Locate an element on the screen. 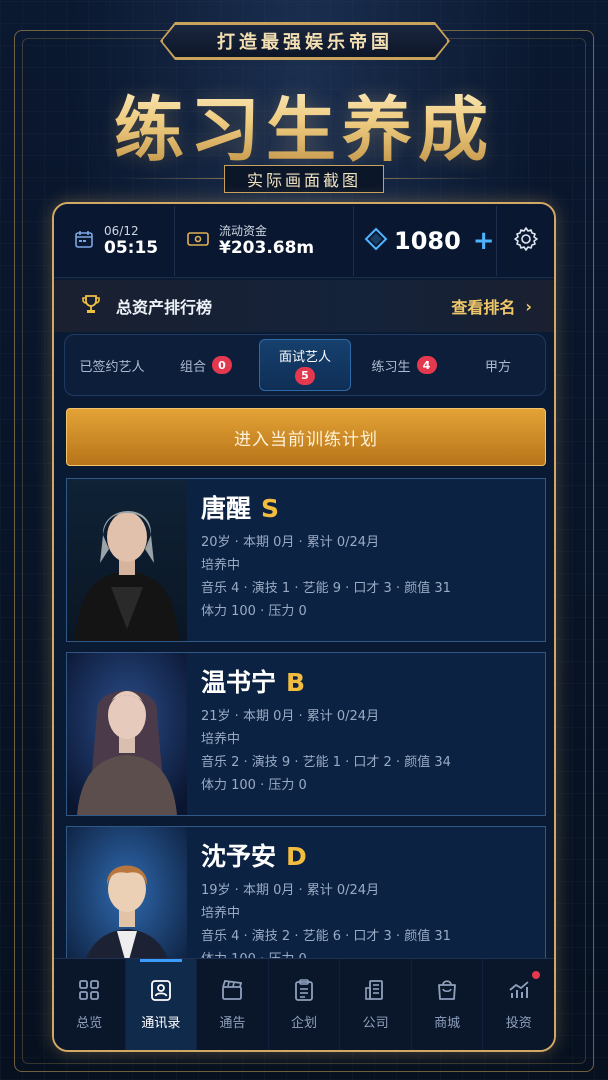 This screenshot has height=1080, width=608. artist-stats: 音乐 4 · 演技 2 · 艺能 6 · 口才 3 · 颜值 31 is located at coordinates (326, 936).